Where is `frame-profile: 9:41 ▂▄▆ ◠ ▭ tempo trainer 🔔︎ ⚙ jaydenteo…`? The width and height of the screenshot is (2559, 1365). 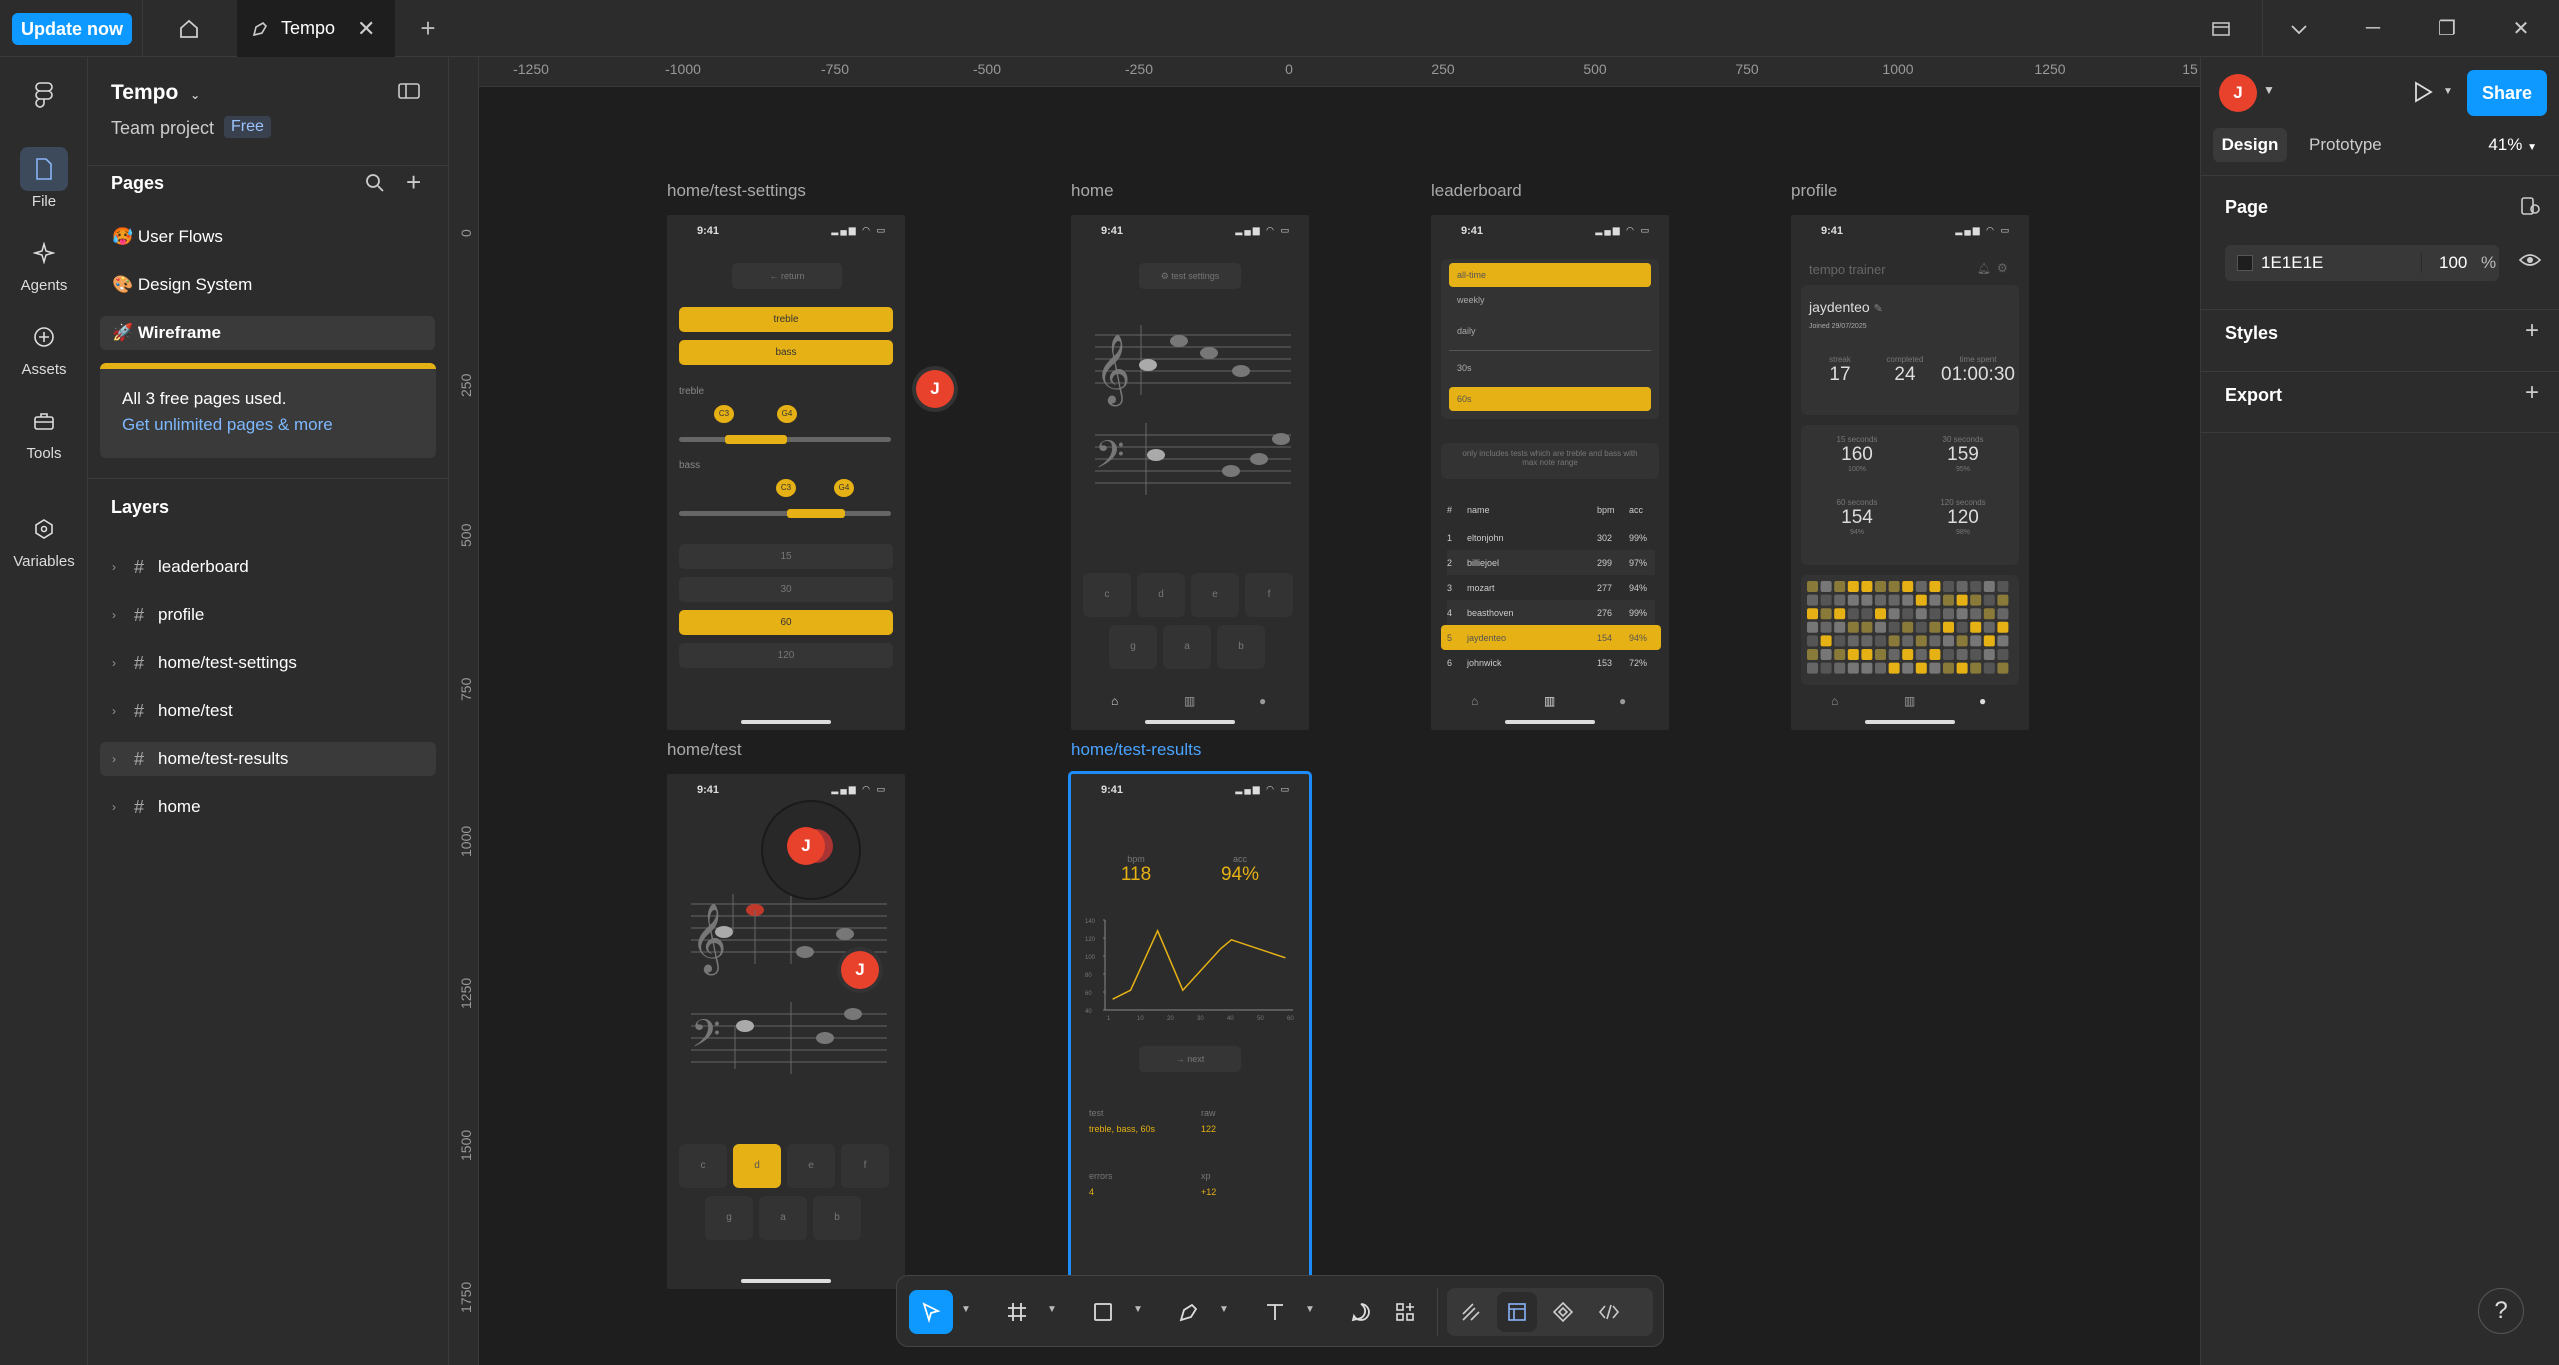 frame-profile: 9:41 ▂▄▆ ◠ ▭ tempo trainer 🔔︎ ⚙ jaydenteo… is located at coordinates (1910, 472).